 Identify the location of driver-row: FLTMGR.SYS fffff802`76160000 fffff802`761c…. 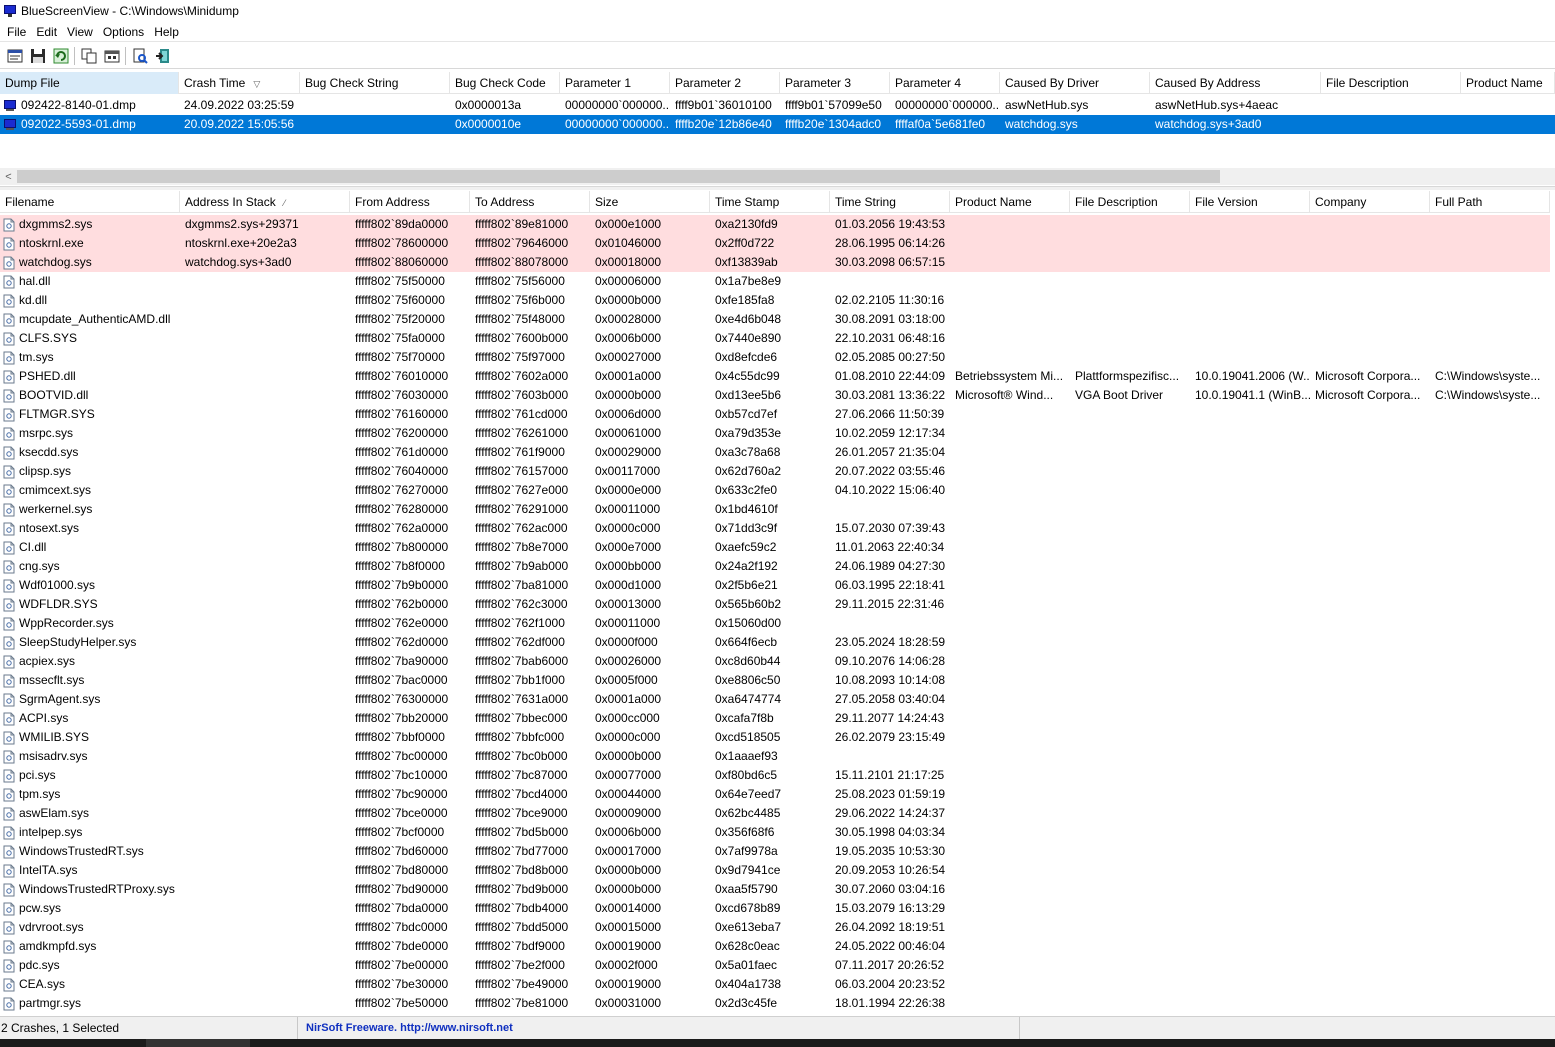
(775, 414).